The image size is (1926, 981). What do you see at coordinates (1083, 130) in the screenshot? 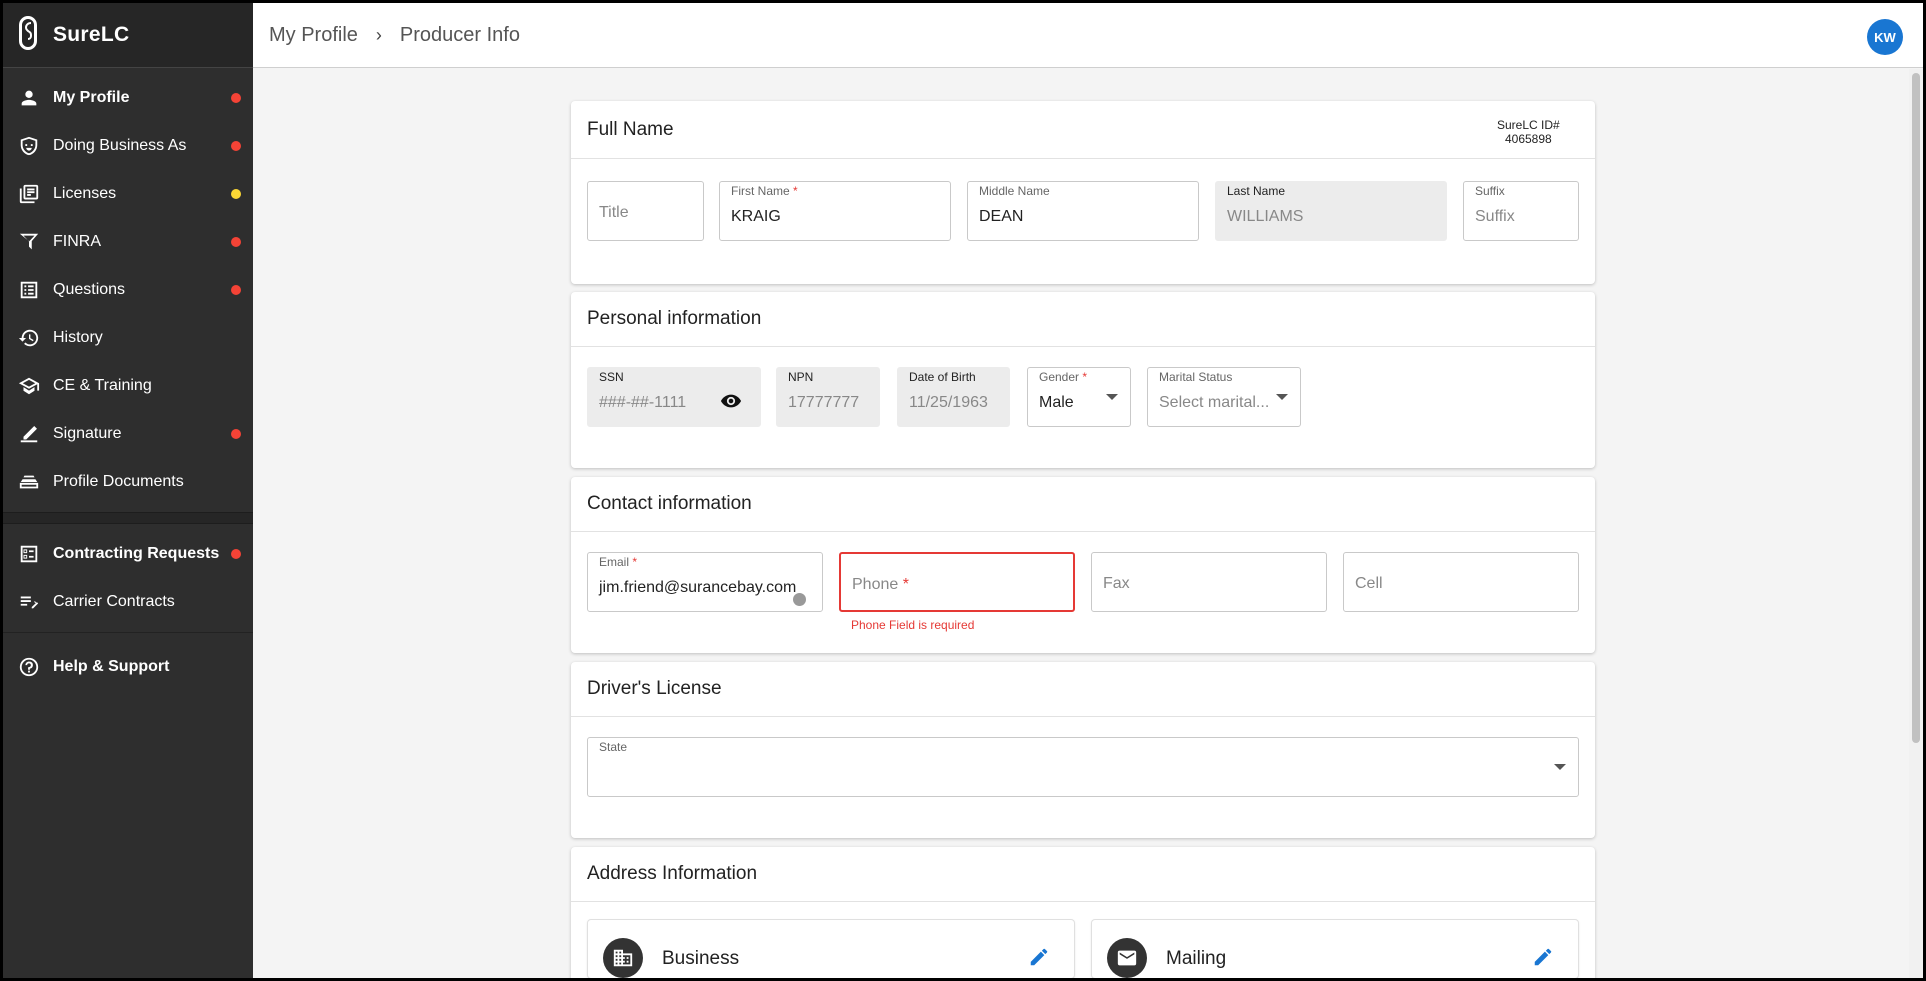
I see `card-title: Full Name` at bounding box center [1083, 130].